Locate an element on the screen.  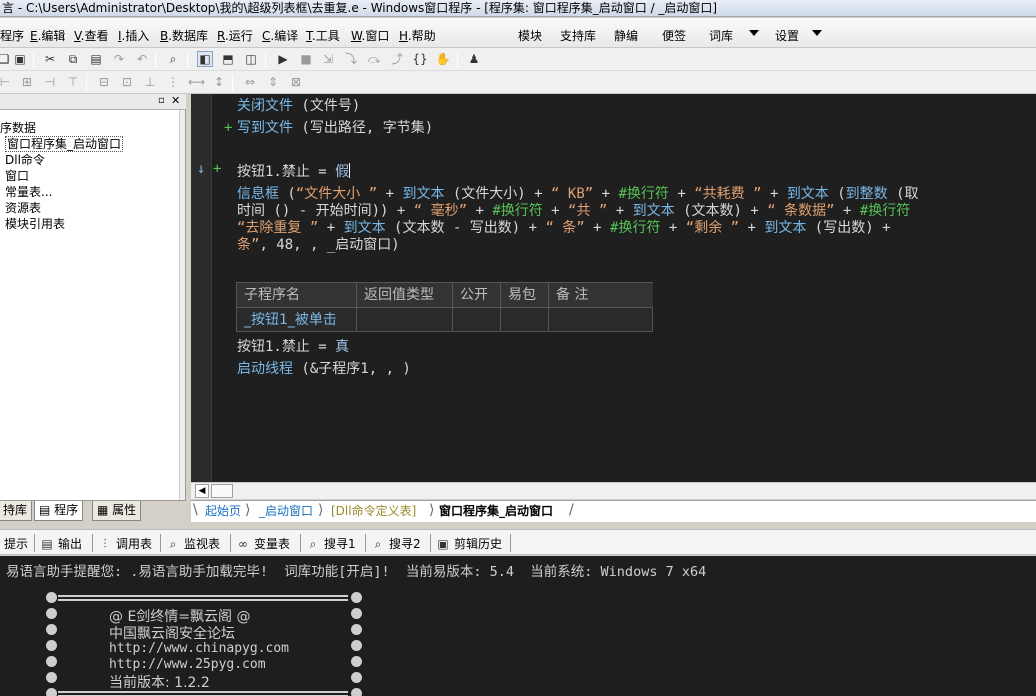
layout-left-icon: ◧ is located at coordinates (205, 59).